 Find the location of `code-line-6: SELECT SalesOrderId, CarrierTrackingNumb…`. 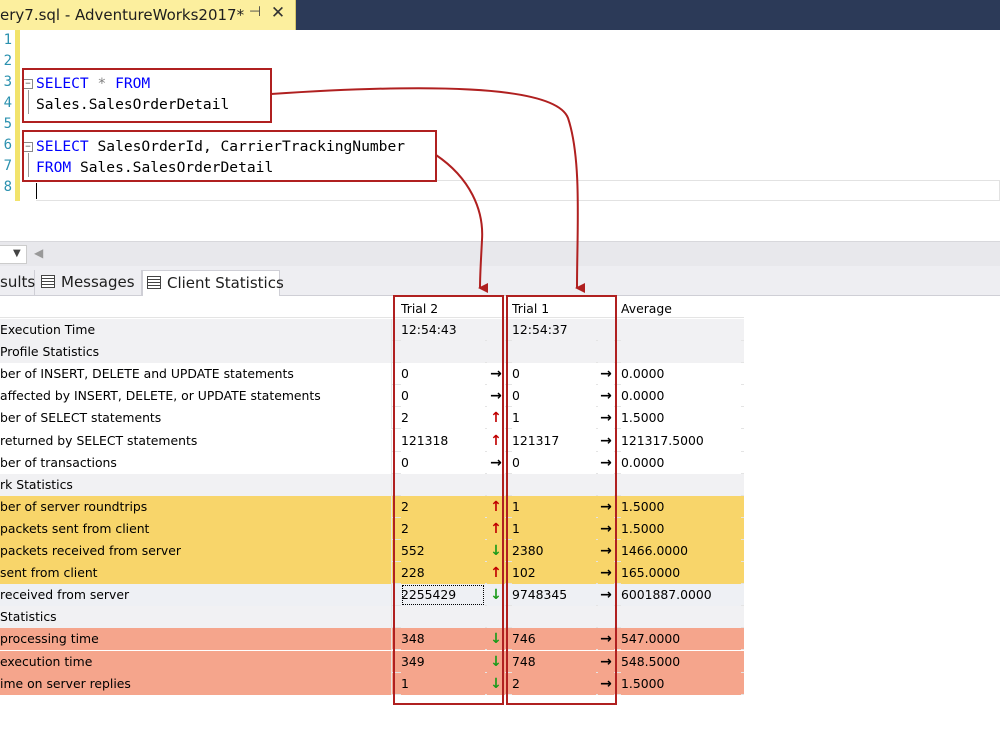

code-line-6: SELECT SalesOrderId, CarrierTrackingNumb… is located at coordinates (220, 146).